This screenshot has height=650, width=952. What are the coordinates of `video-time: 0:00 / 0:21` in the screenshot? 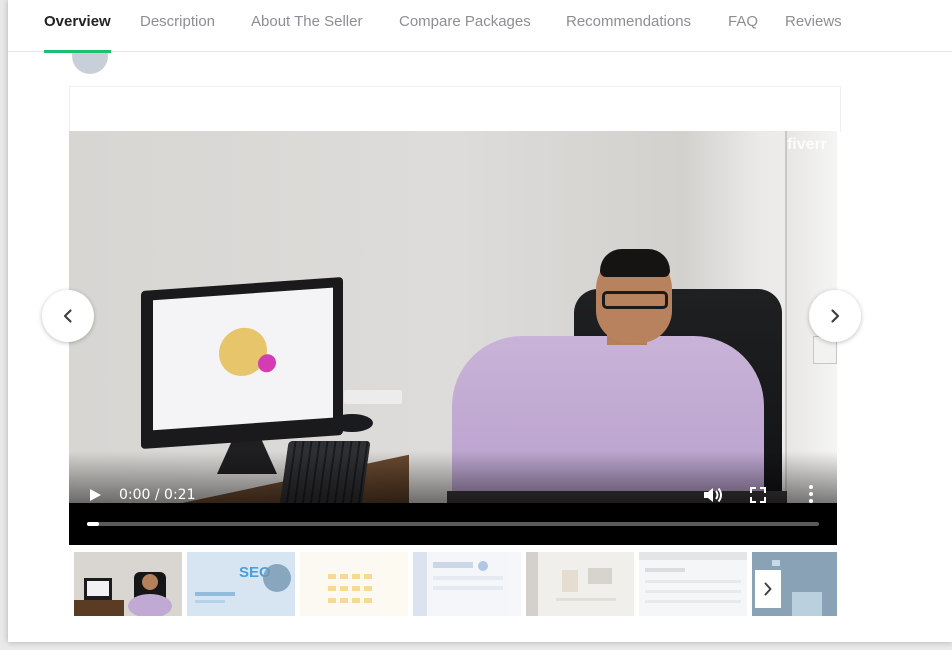 It's located at (157, 495).